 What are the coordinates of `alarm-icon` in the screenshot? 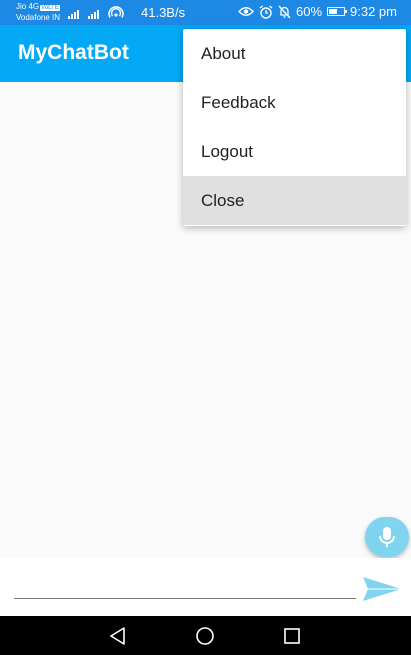 It's located at (266, 11).